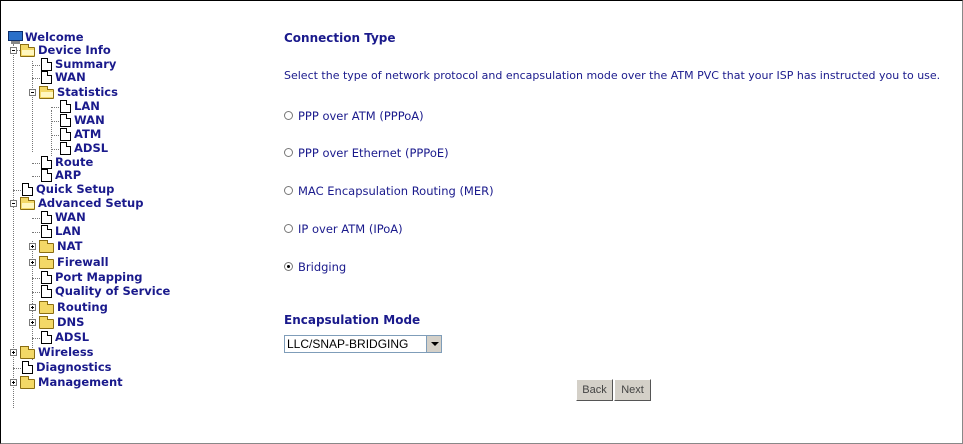 The width and height of the screenshot is (963, 444). I want to click on computer-icon, so click(15, 37).